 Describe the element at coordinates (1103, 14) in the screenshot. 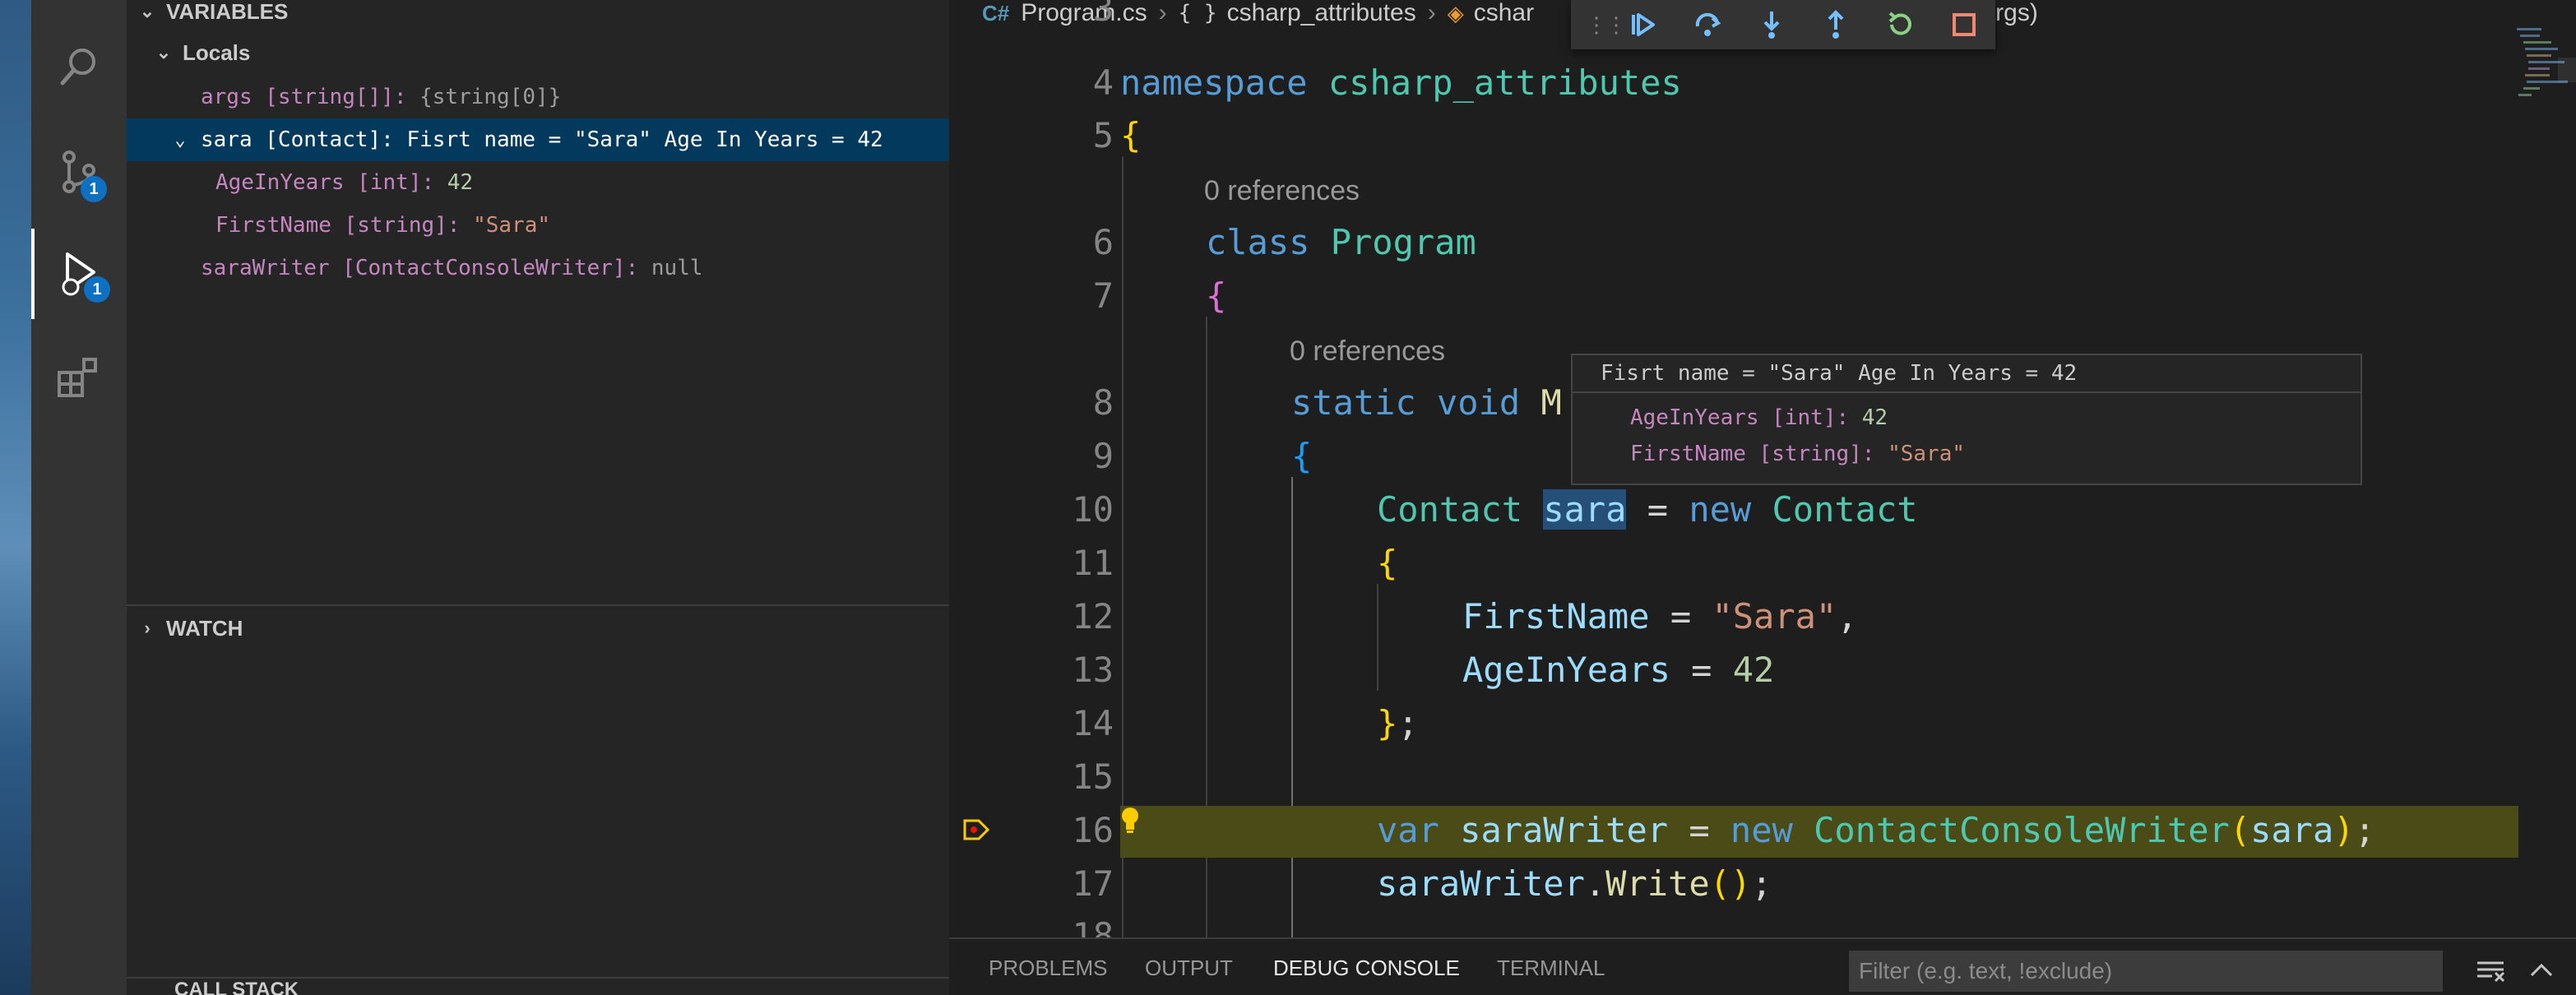

I see `line-number: 3` at that location.